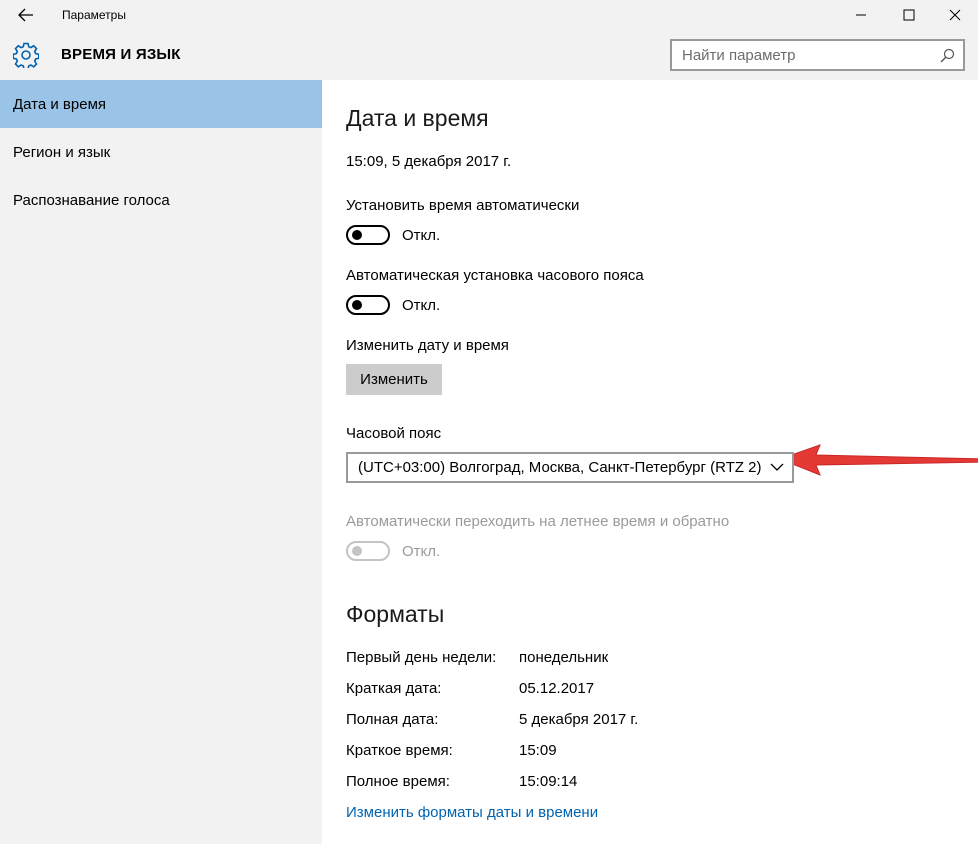 Image resolution: width=978 pixels, height=844 pixels. I want to click on format-value-long-time: 15:09:14, so click(548, 781).